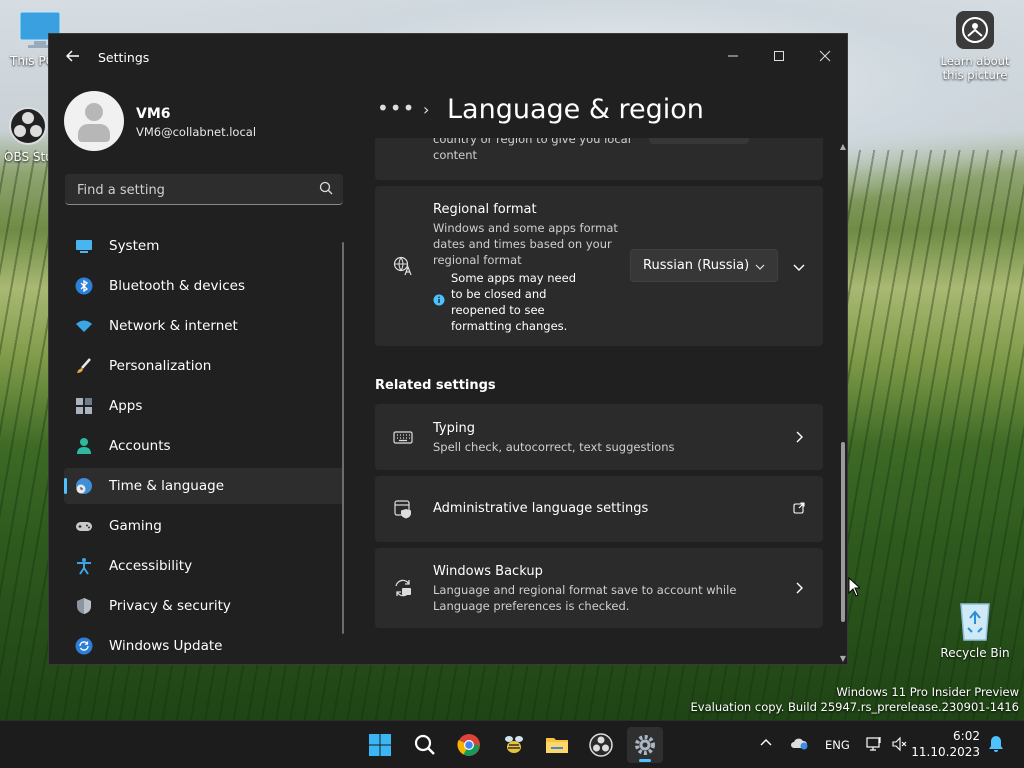 This screenshot has width=1024, height=768. I want to click on scroll-thumb, so click(843, 532).